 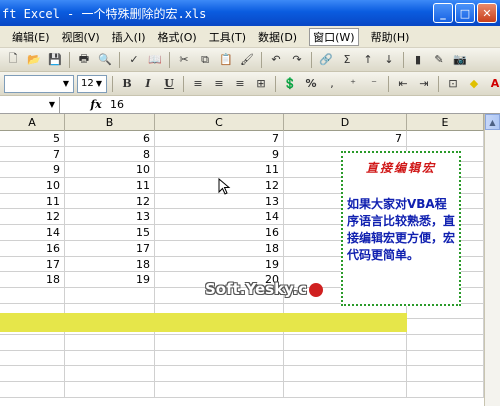 What do you see at coordinates (84, 60) in the screenshot?
I see `print-icon: 🖶` at bounding box center [84, 60].